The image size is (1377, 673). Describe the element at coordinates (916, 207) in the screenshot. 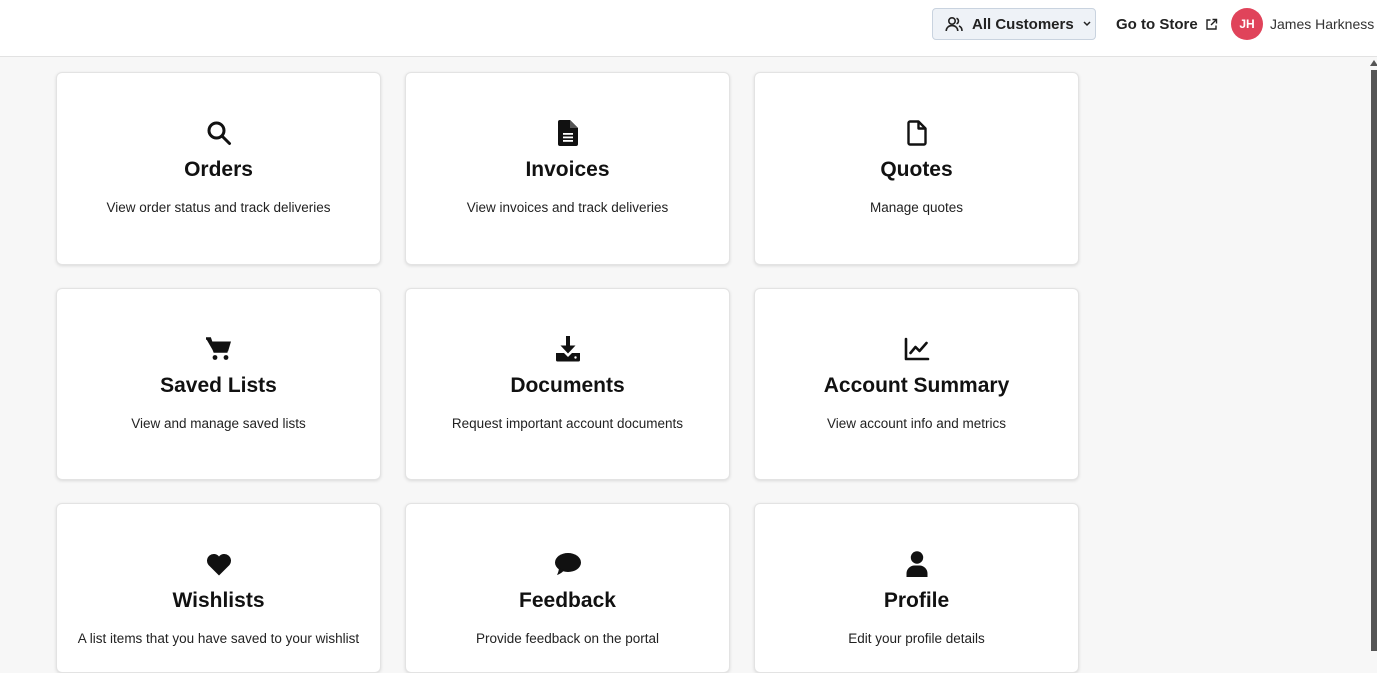

I see `card-description: Manage quotes` at that location.